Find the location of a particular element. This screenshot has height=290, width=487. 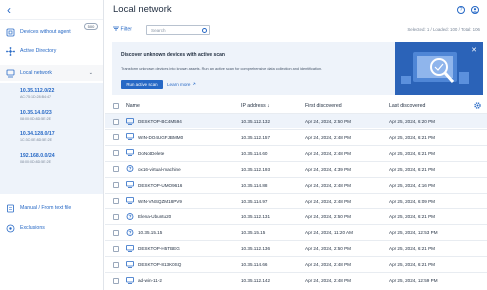

filter-button: Filter is located at coordinates (122, 29).